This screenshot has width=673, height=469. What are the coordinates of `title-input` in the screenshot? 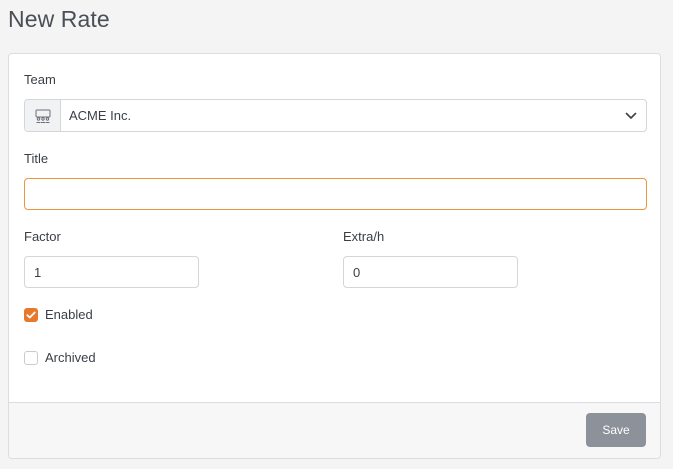 It's located at (335, 194).